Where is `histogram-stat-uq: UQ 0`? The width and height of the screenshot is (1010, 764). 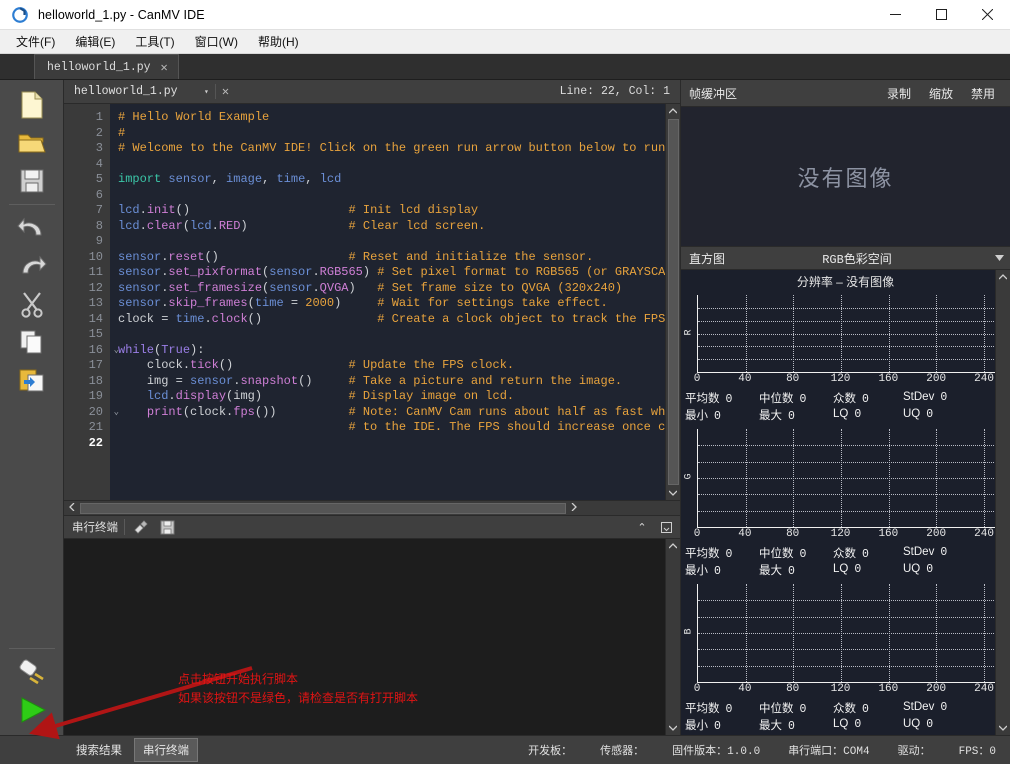 histogram-stat-uq: UQ 0 is located at coordinates (918, 569).